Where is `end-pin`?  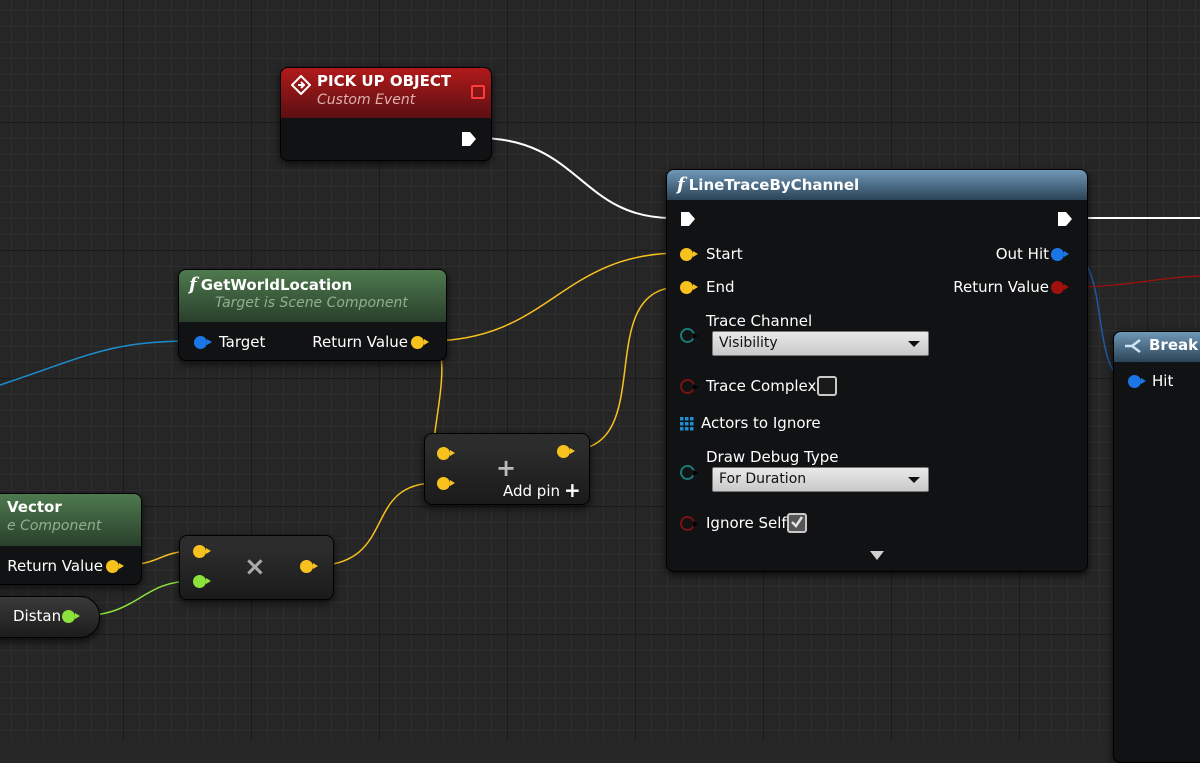 end-pin is located at coordinates (689, 287).